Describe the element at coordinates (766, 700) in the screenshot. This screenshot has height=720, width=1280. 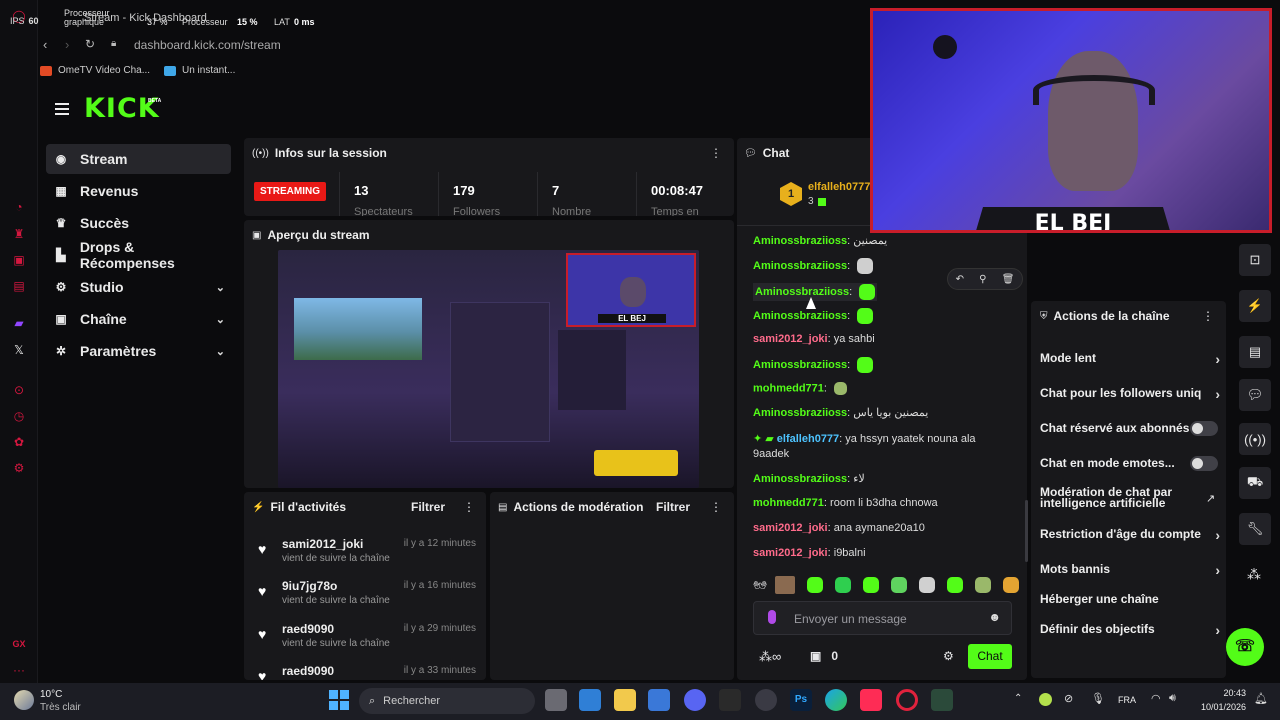
I see `obs-icon` at that location.